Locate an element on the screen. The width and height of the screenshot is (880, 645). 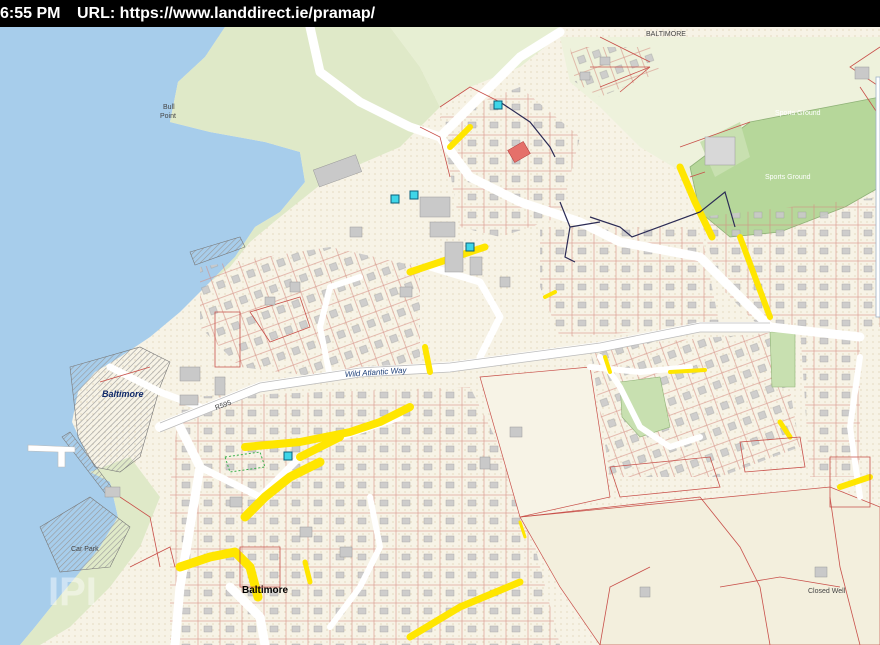
label-baltimore-town: Baltimore is located at coordinates (265, 590).